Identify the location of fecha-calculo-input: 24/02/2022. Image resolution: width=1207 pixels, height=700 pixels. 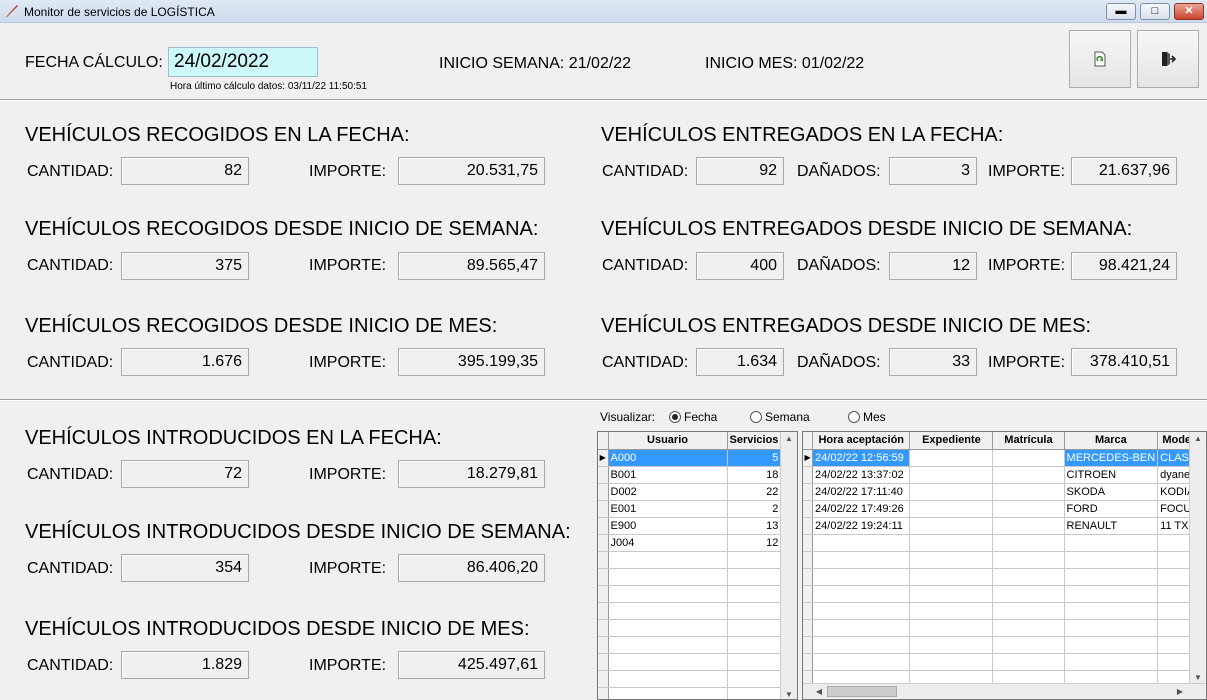
(243, 62).